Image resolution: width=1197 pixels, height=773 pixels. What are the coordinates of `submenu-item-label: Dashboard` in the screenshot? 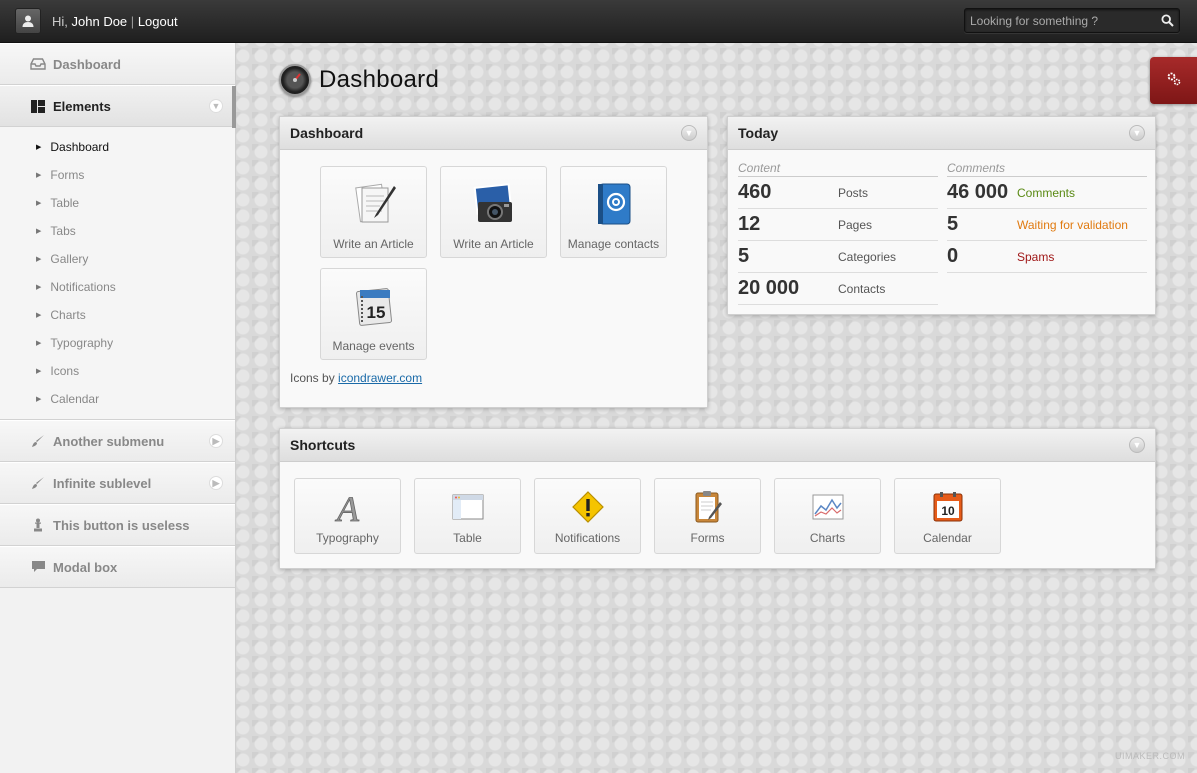 It's located at (80, 147).